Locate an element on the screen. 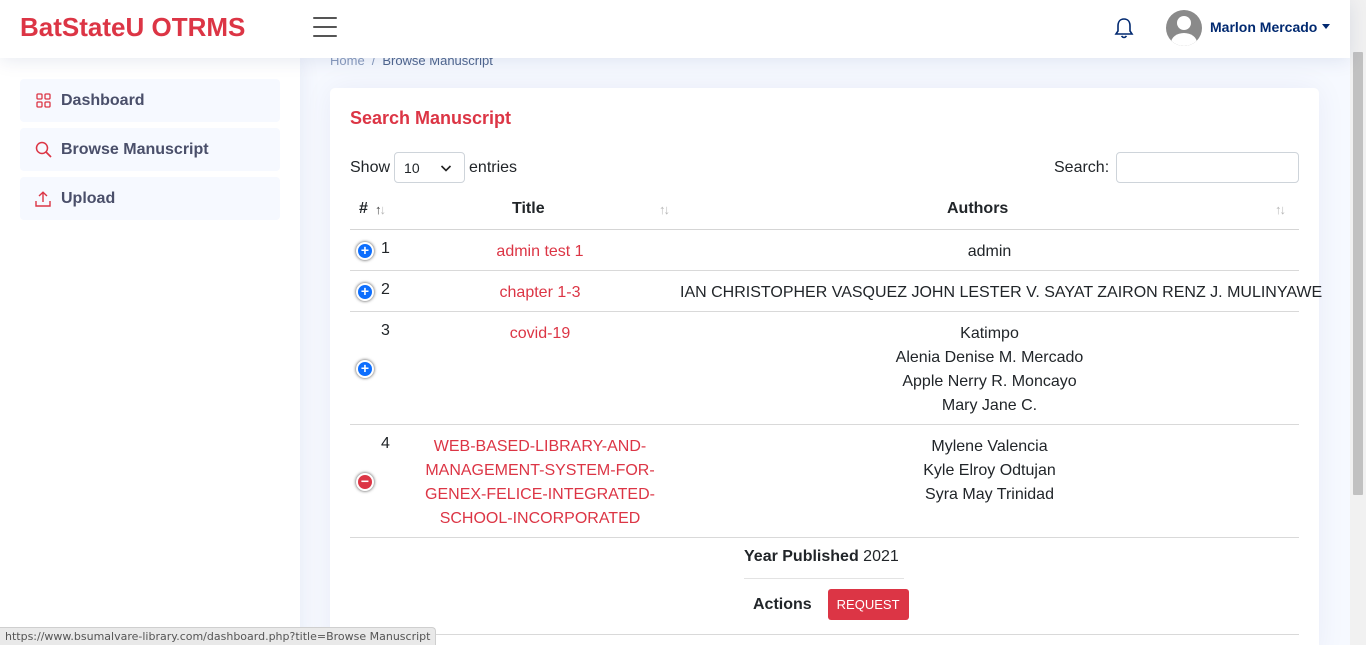  row-detail: Year Published 2021 Actions REQUEST is located at coordinates (824, 586).